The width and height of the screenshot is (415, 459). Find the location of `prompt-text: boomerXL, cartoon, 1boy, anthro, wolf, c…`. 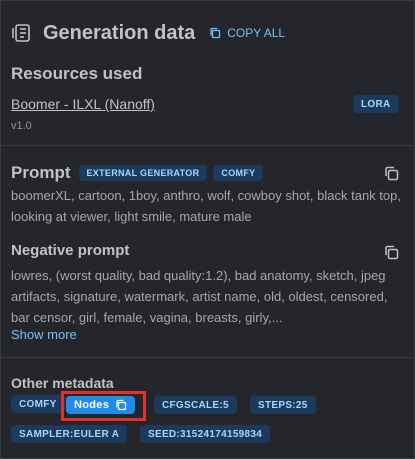

prompt-text: boomerXL, cartoon, 1boy, anthro, wolf, c… is located at coordinates (206, 206).